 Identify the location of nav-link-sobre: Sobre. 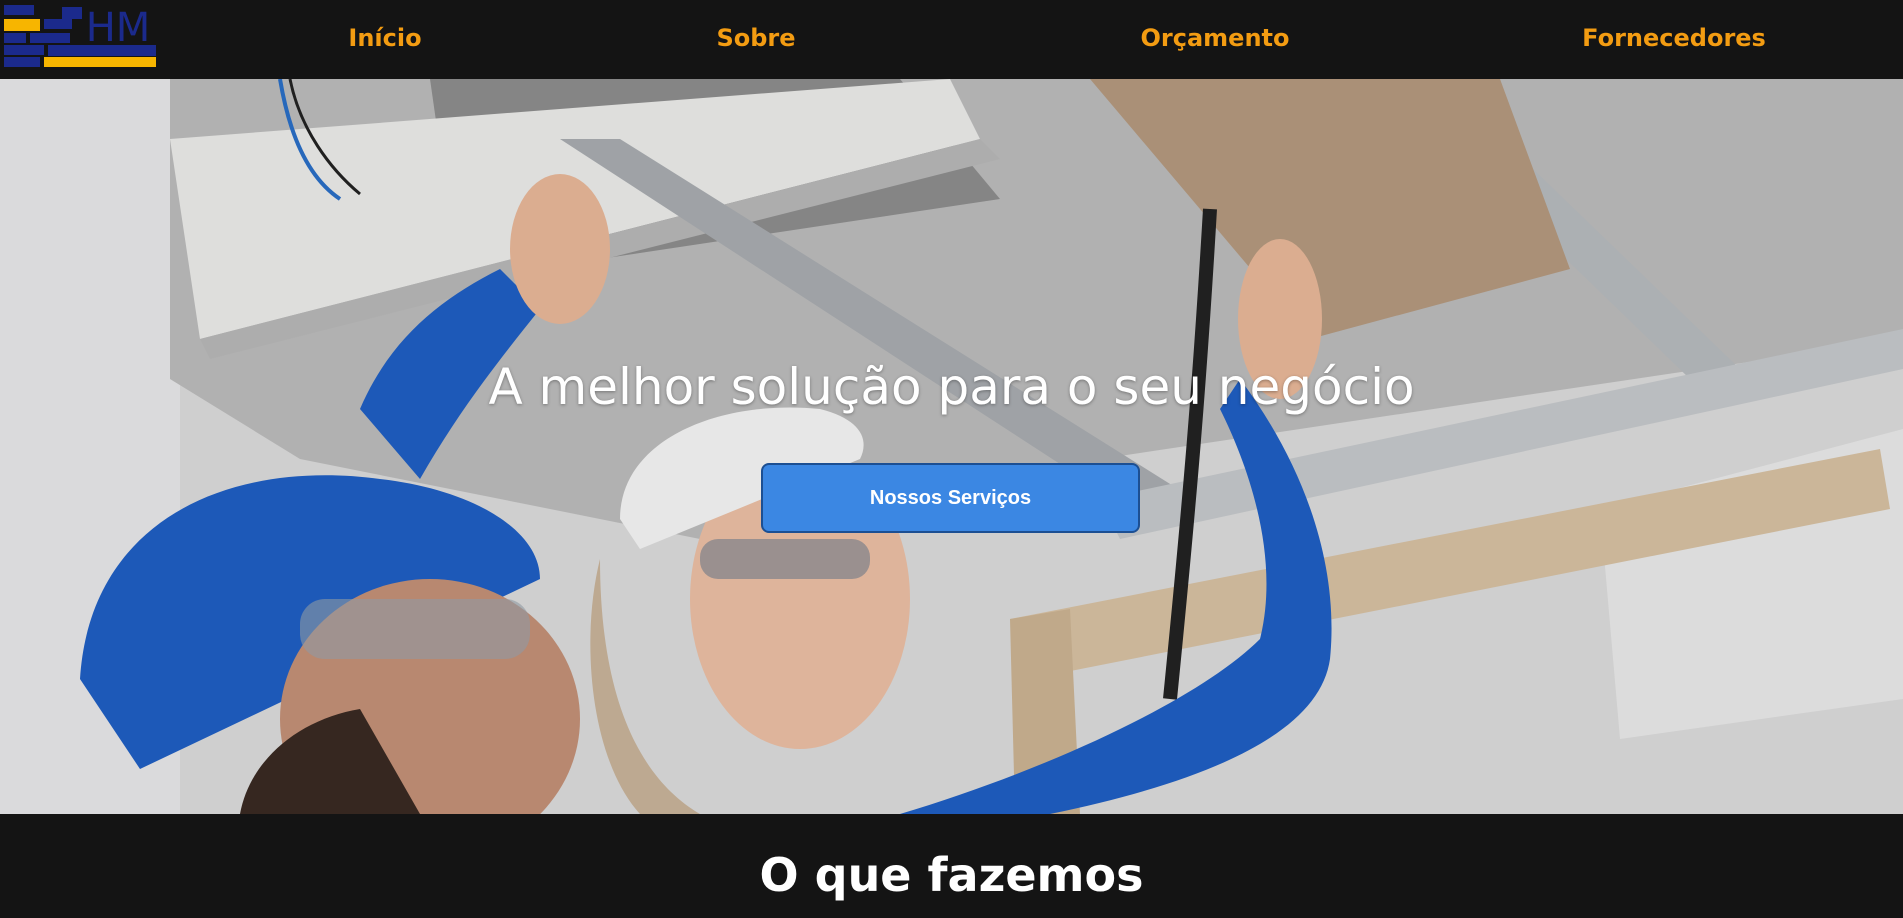
(755, 40).